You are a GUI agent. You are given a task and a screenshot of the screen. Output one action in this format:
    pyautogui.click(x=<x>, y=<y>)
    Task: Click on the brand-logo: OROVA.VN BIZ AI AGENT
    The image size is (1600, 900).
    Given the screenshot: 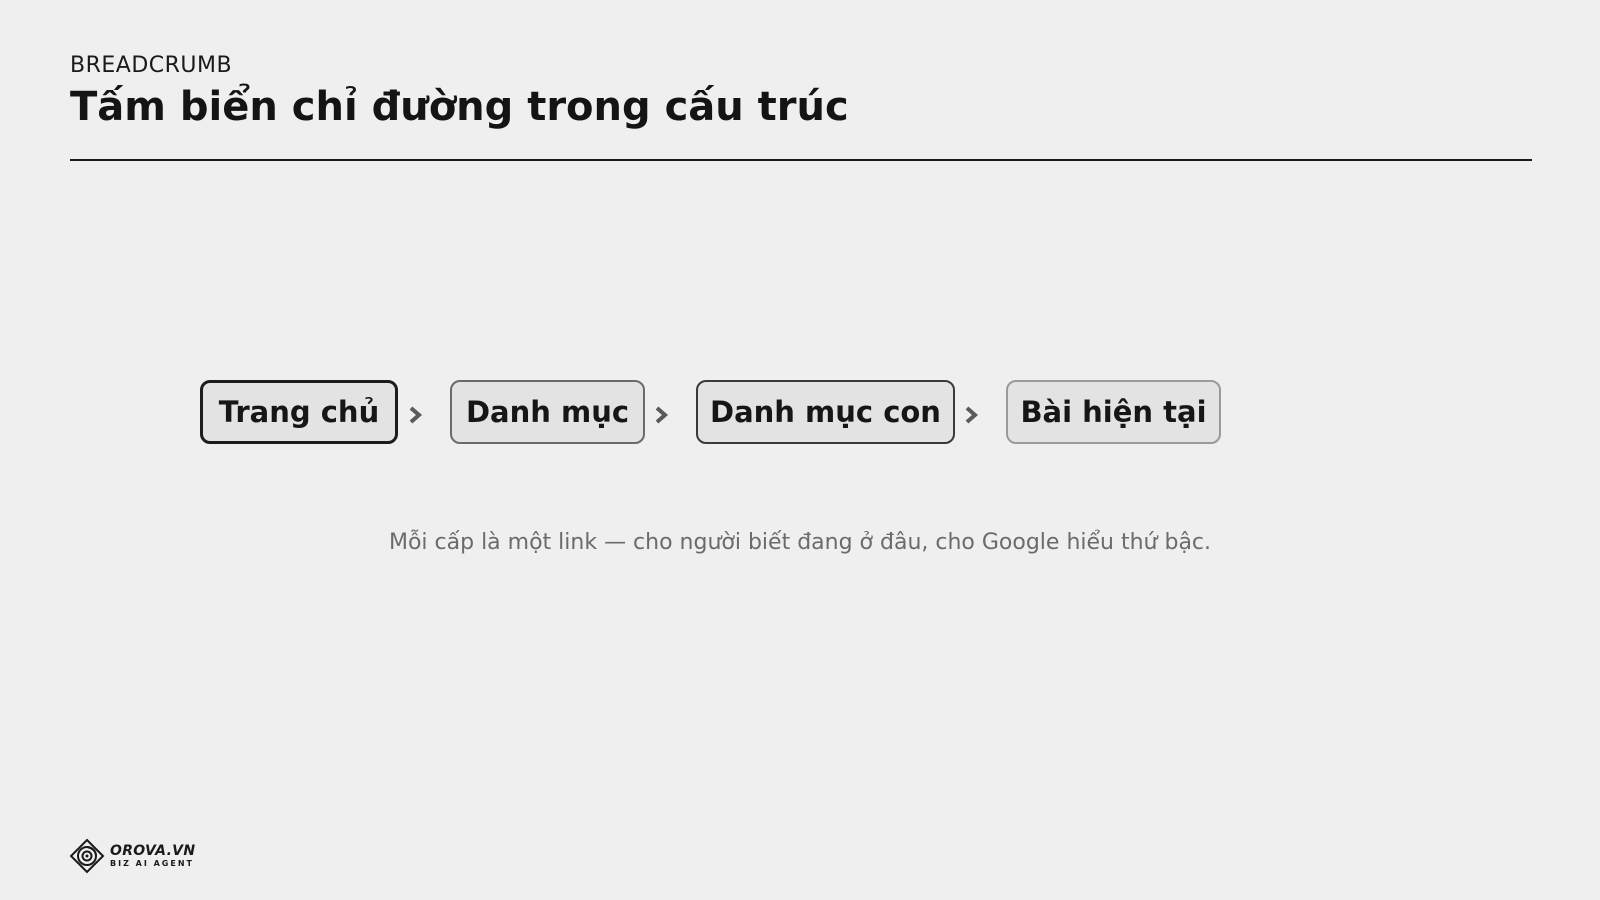 What is the action you would take?
    pyautogui.click(x=132, y=856)
    